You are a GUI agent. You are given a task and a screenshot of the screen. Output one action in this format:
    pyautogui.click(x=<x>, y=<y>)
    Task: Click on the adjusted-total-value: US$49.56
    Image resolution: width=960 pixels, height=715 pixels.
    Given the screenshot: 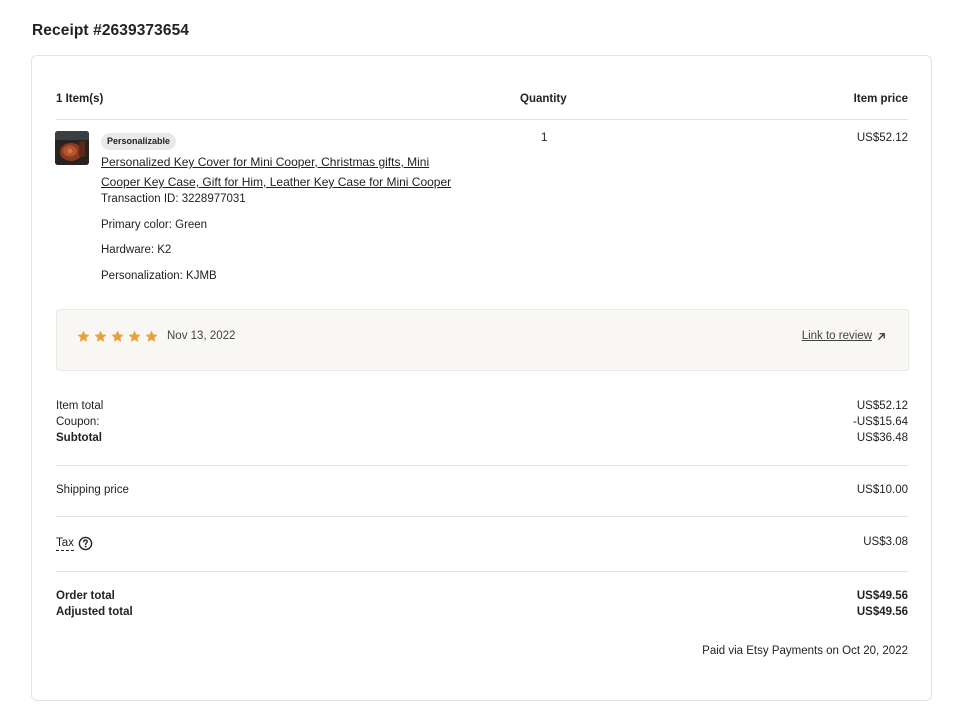 What is the action you would take?
    pyautogui.click(x=882, y=612)
    